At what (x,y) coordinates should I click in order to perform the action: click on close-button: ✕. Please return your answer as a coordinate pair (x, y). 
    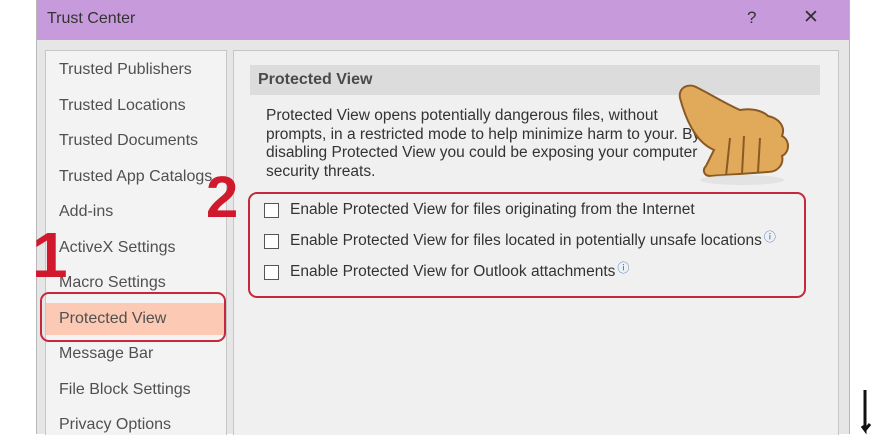
    Looking at the image, I should click on (811, 17).